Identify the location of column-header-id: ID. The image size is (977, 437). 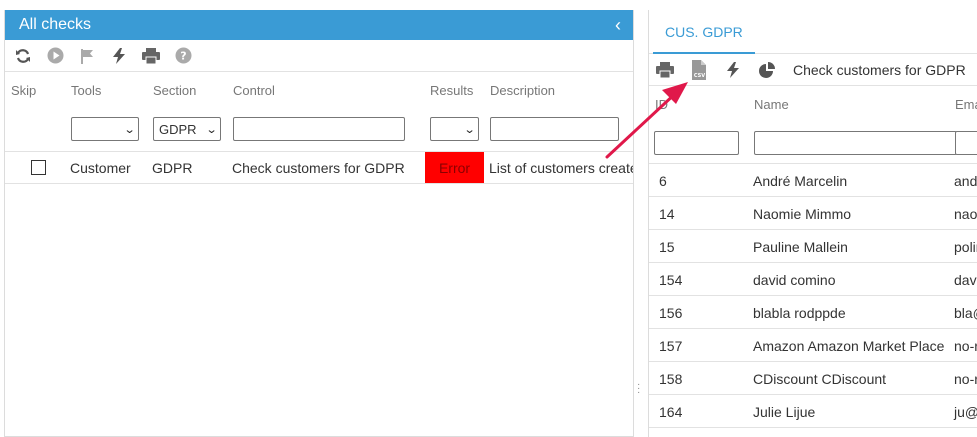
(661, 104).